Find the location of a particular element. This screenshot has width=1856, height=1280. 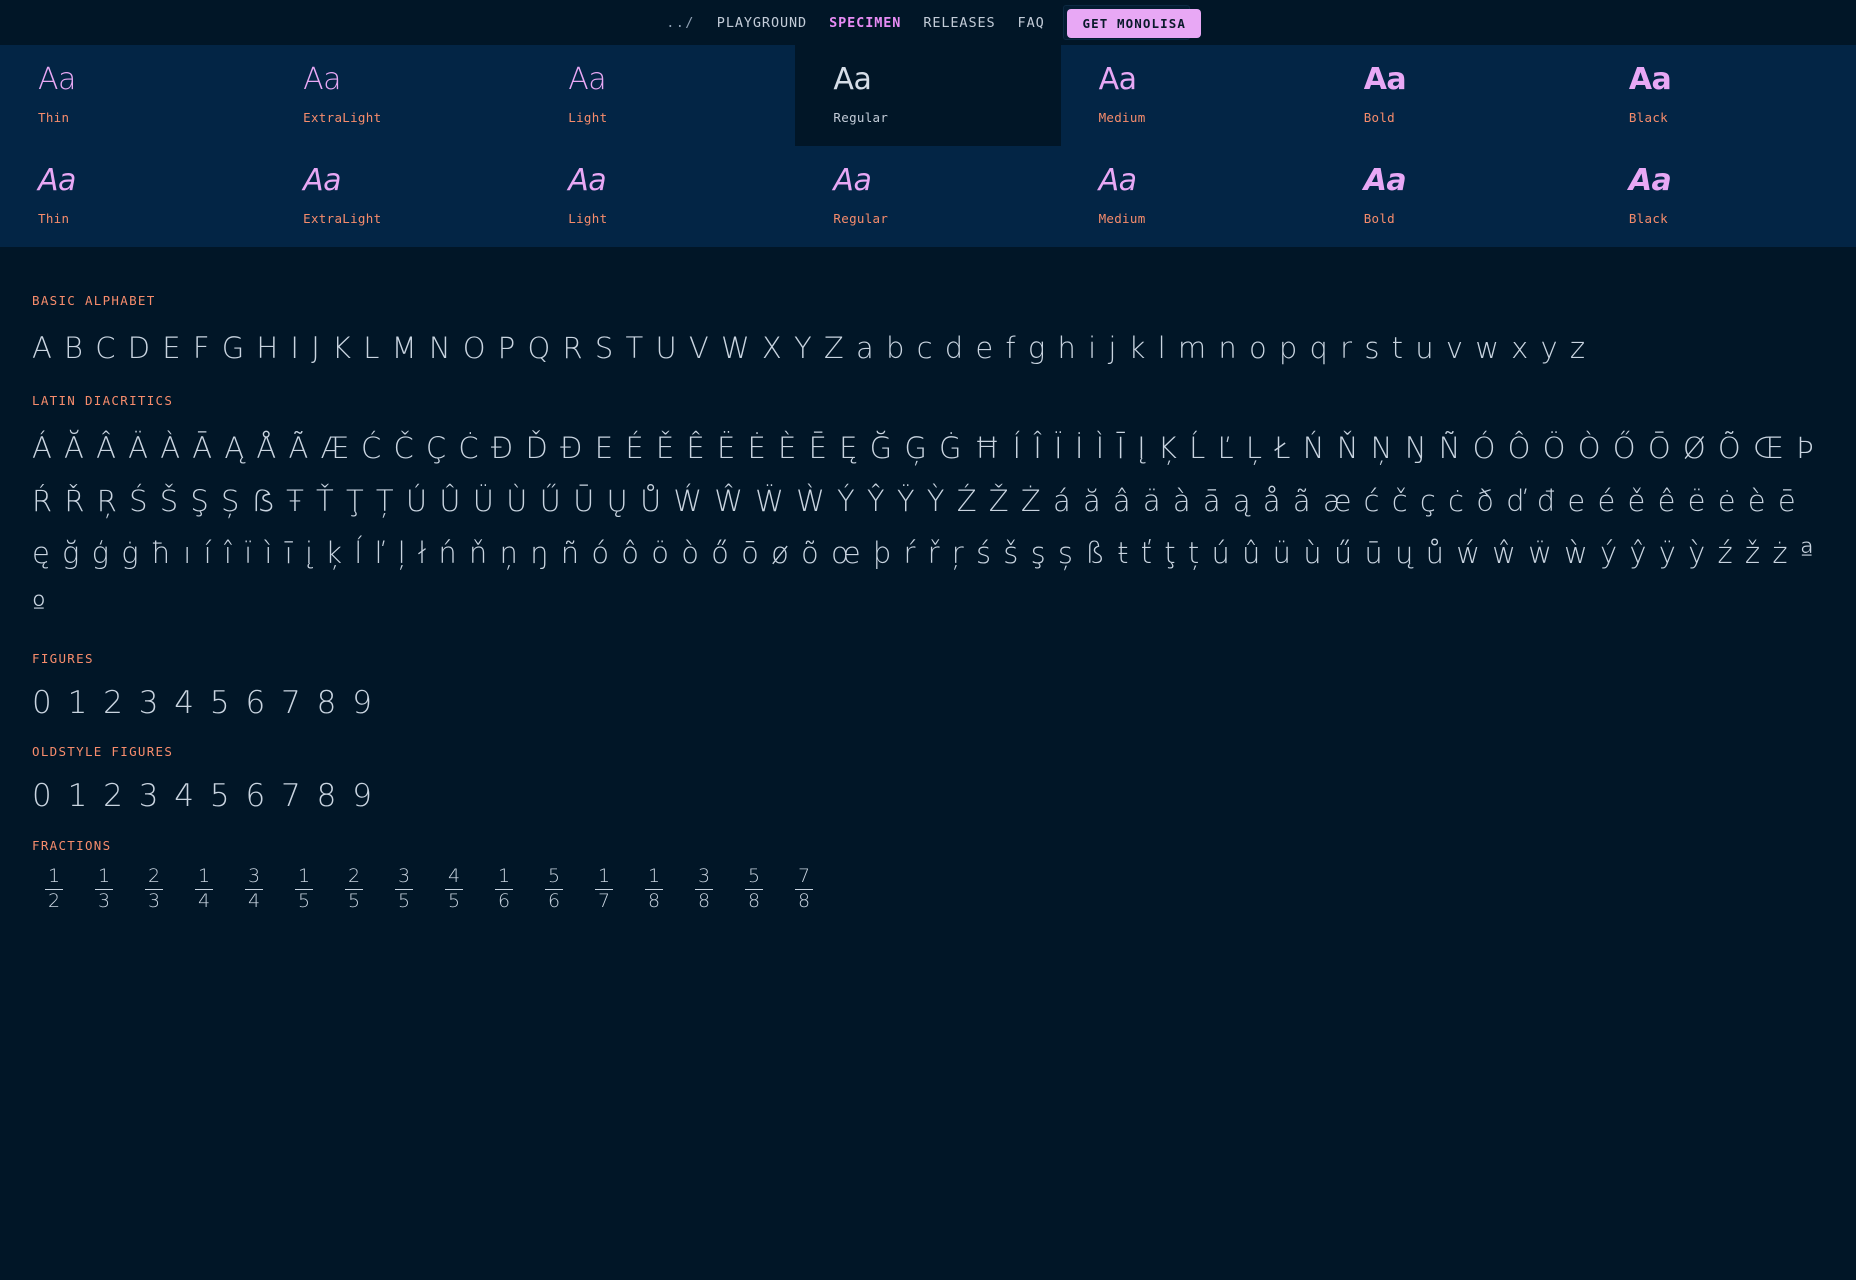

fraction-denominator: 7 is located at coordinates (604, 900).